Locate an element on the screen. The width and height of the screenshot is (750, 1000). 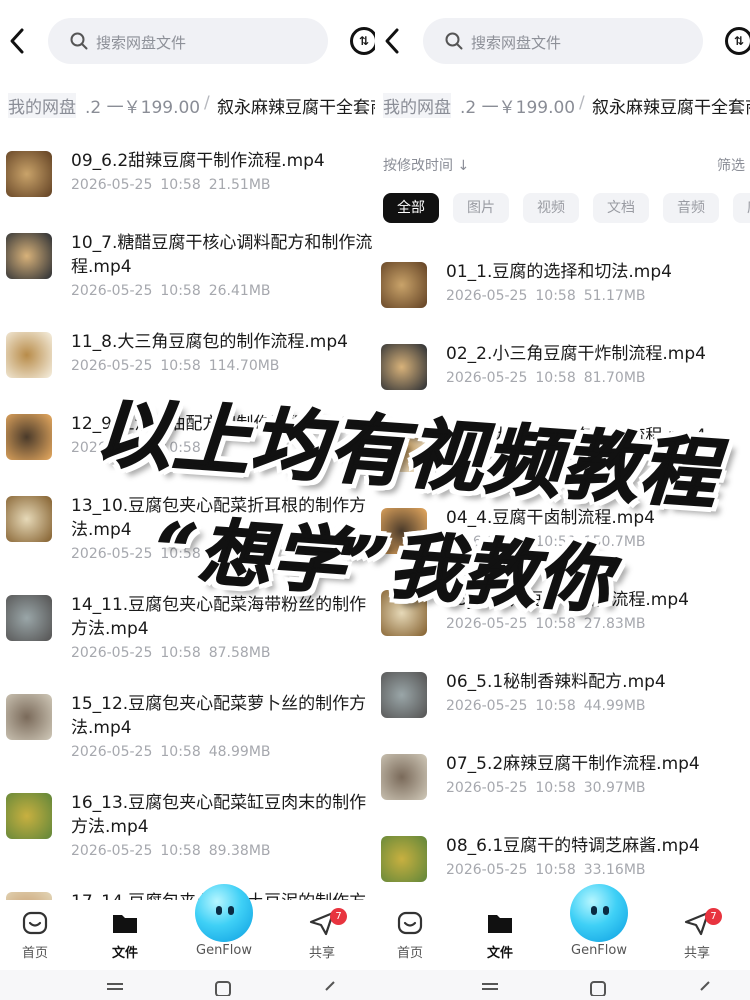
file-name: 02_2.小三角豆腐干炸制流程.mp4 is located at coordinates (576, 354).